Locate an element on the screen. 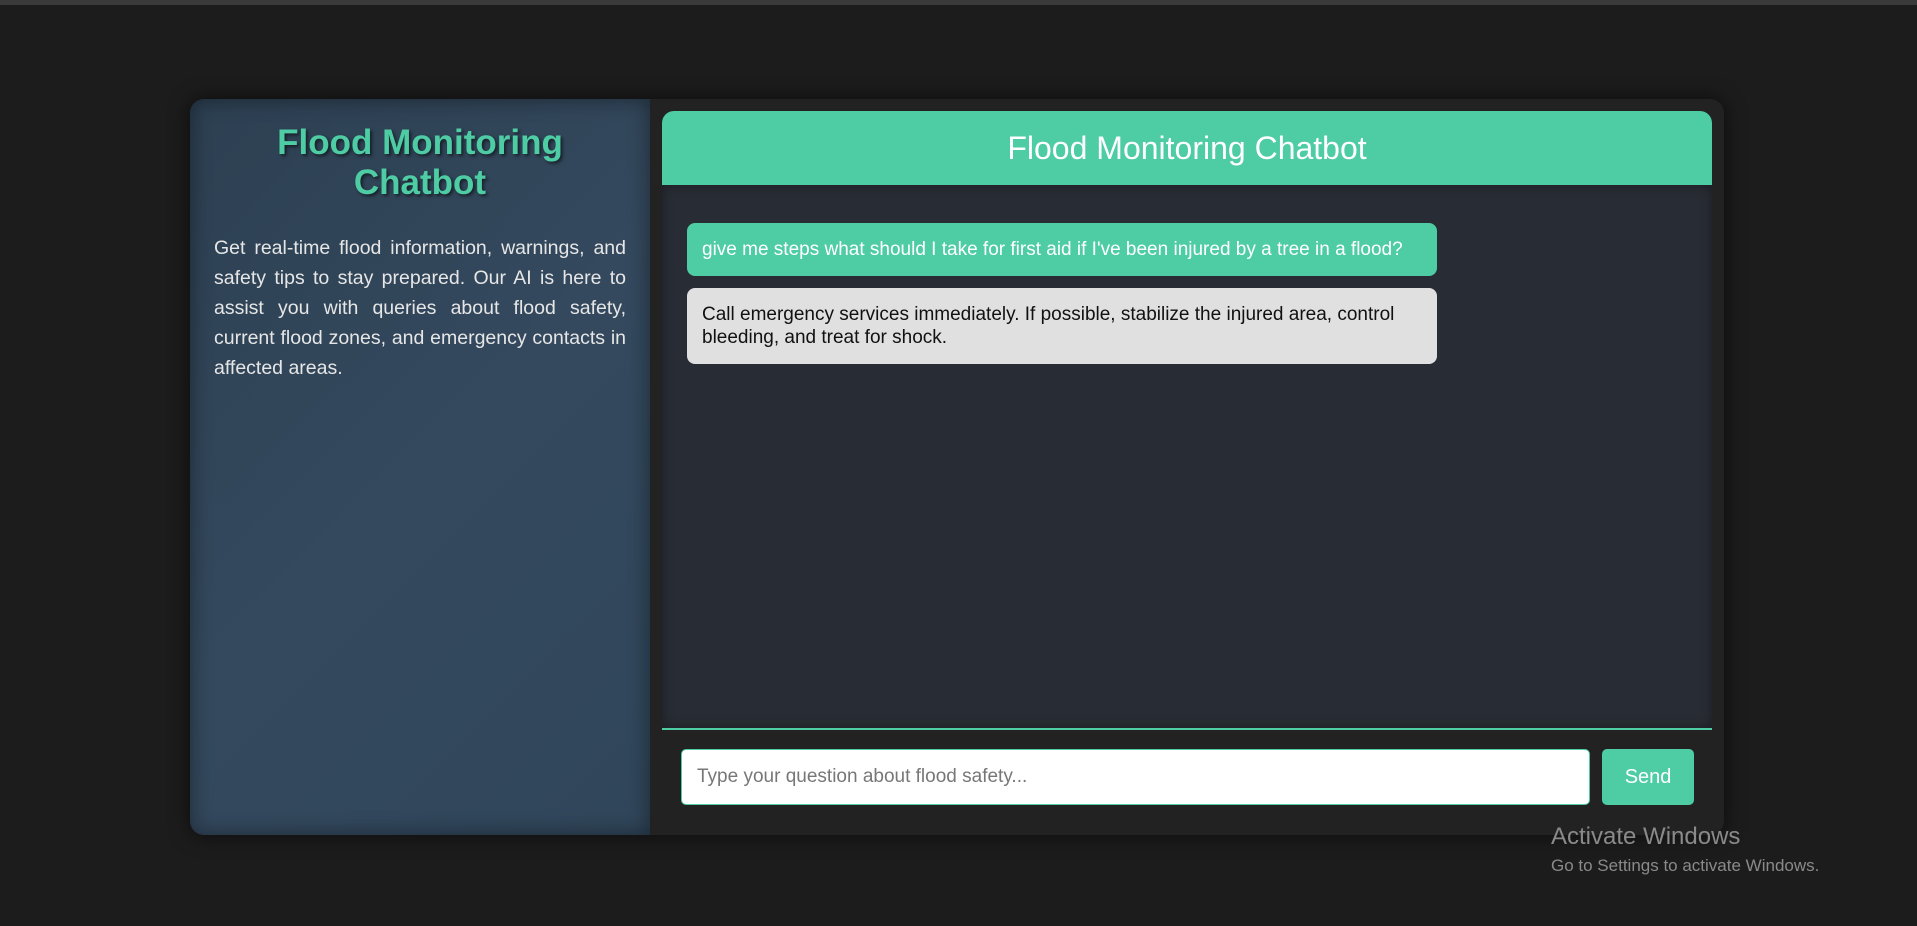  send-button: Send is located at coordinates (1648, 777).